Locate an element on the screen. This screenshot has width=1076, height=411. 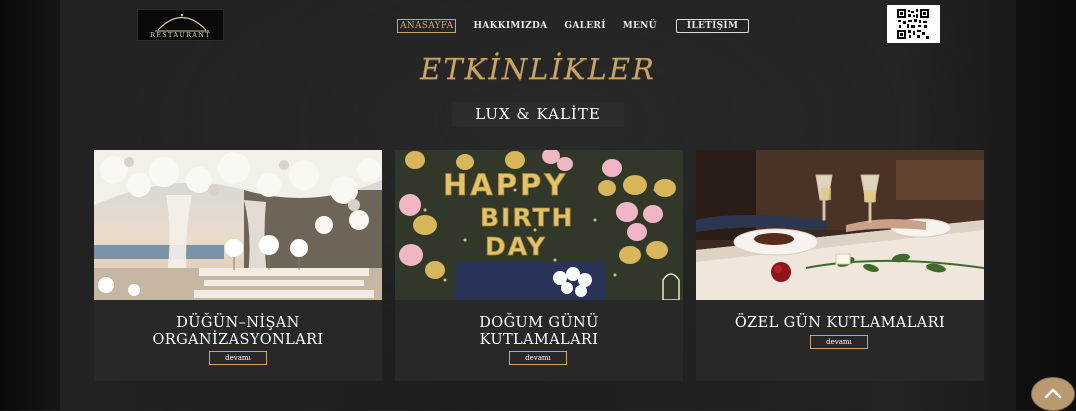
logo-text: RESTAURANT is located at coordinates (180, 35).